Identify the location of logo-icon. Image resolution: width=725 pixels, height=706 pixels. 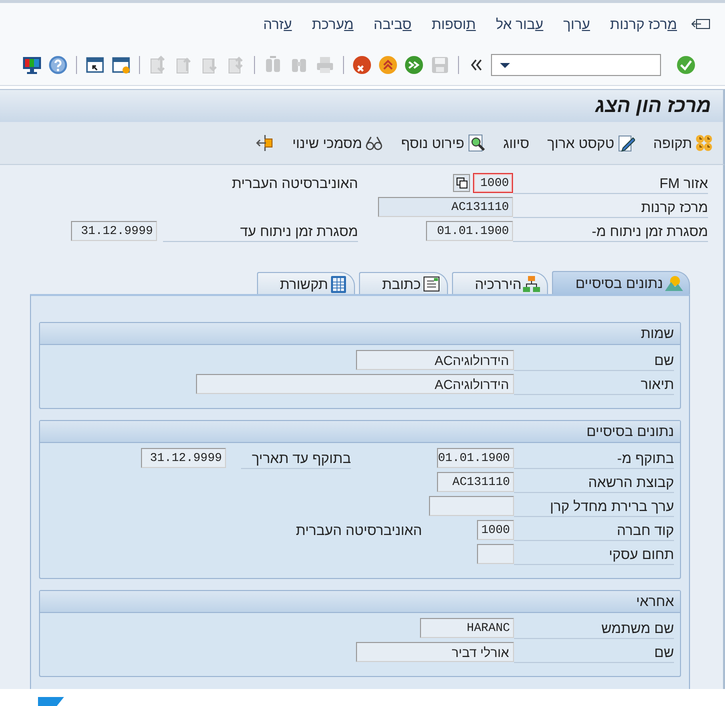
(51, 701).